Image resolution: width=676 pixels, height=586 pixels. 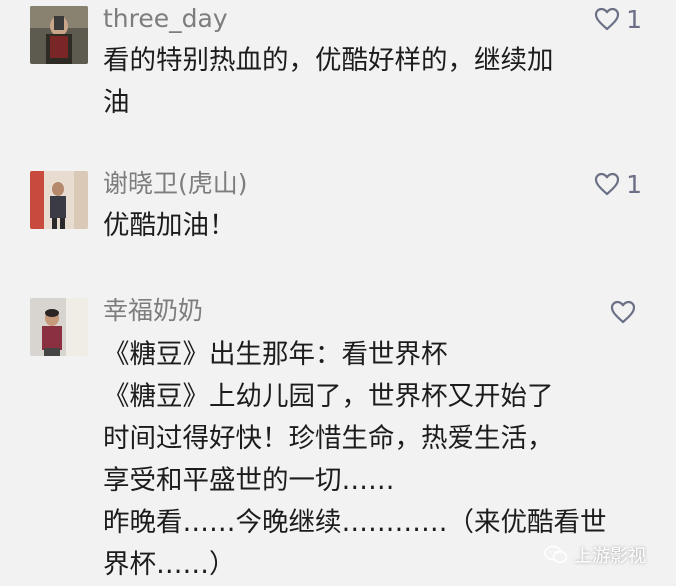 What do you see at coordinates (556, 554) in the screenshot?
I see `wechat-icon` at bounding box center [556, 554].